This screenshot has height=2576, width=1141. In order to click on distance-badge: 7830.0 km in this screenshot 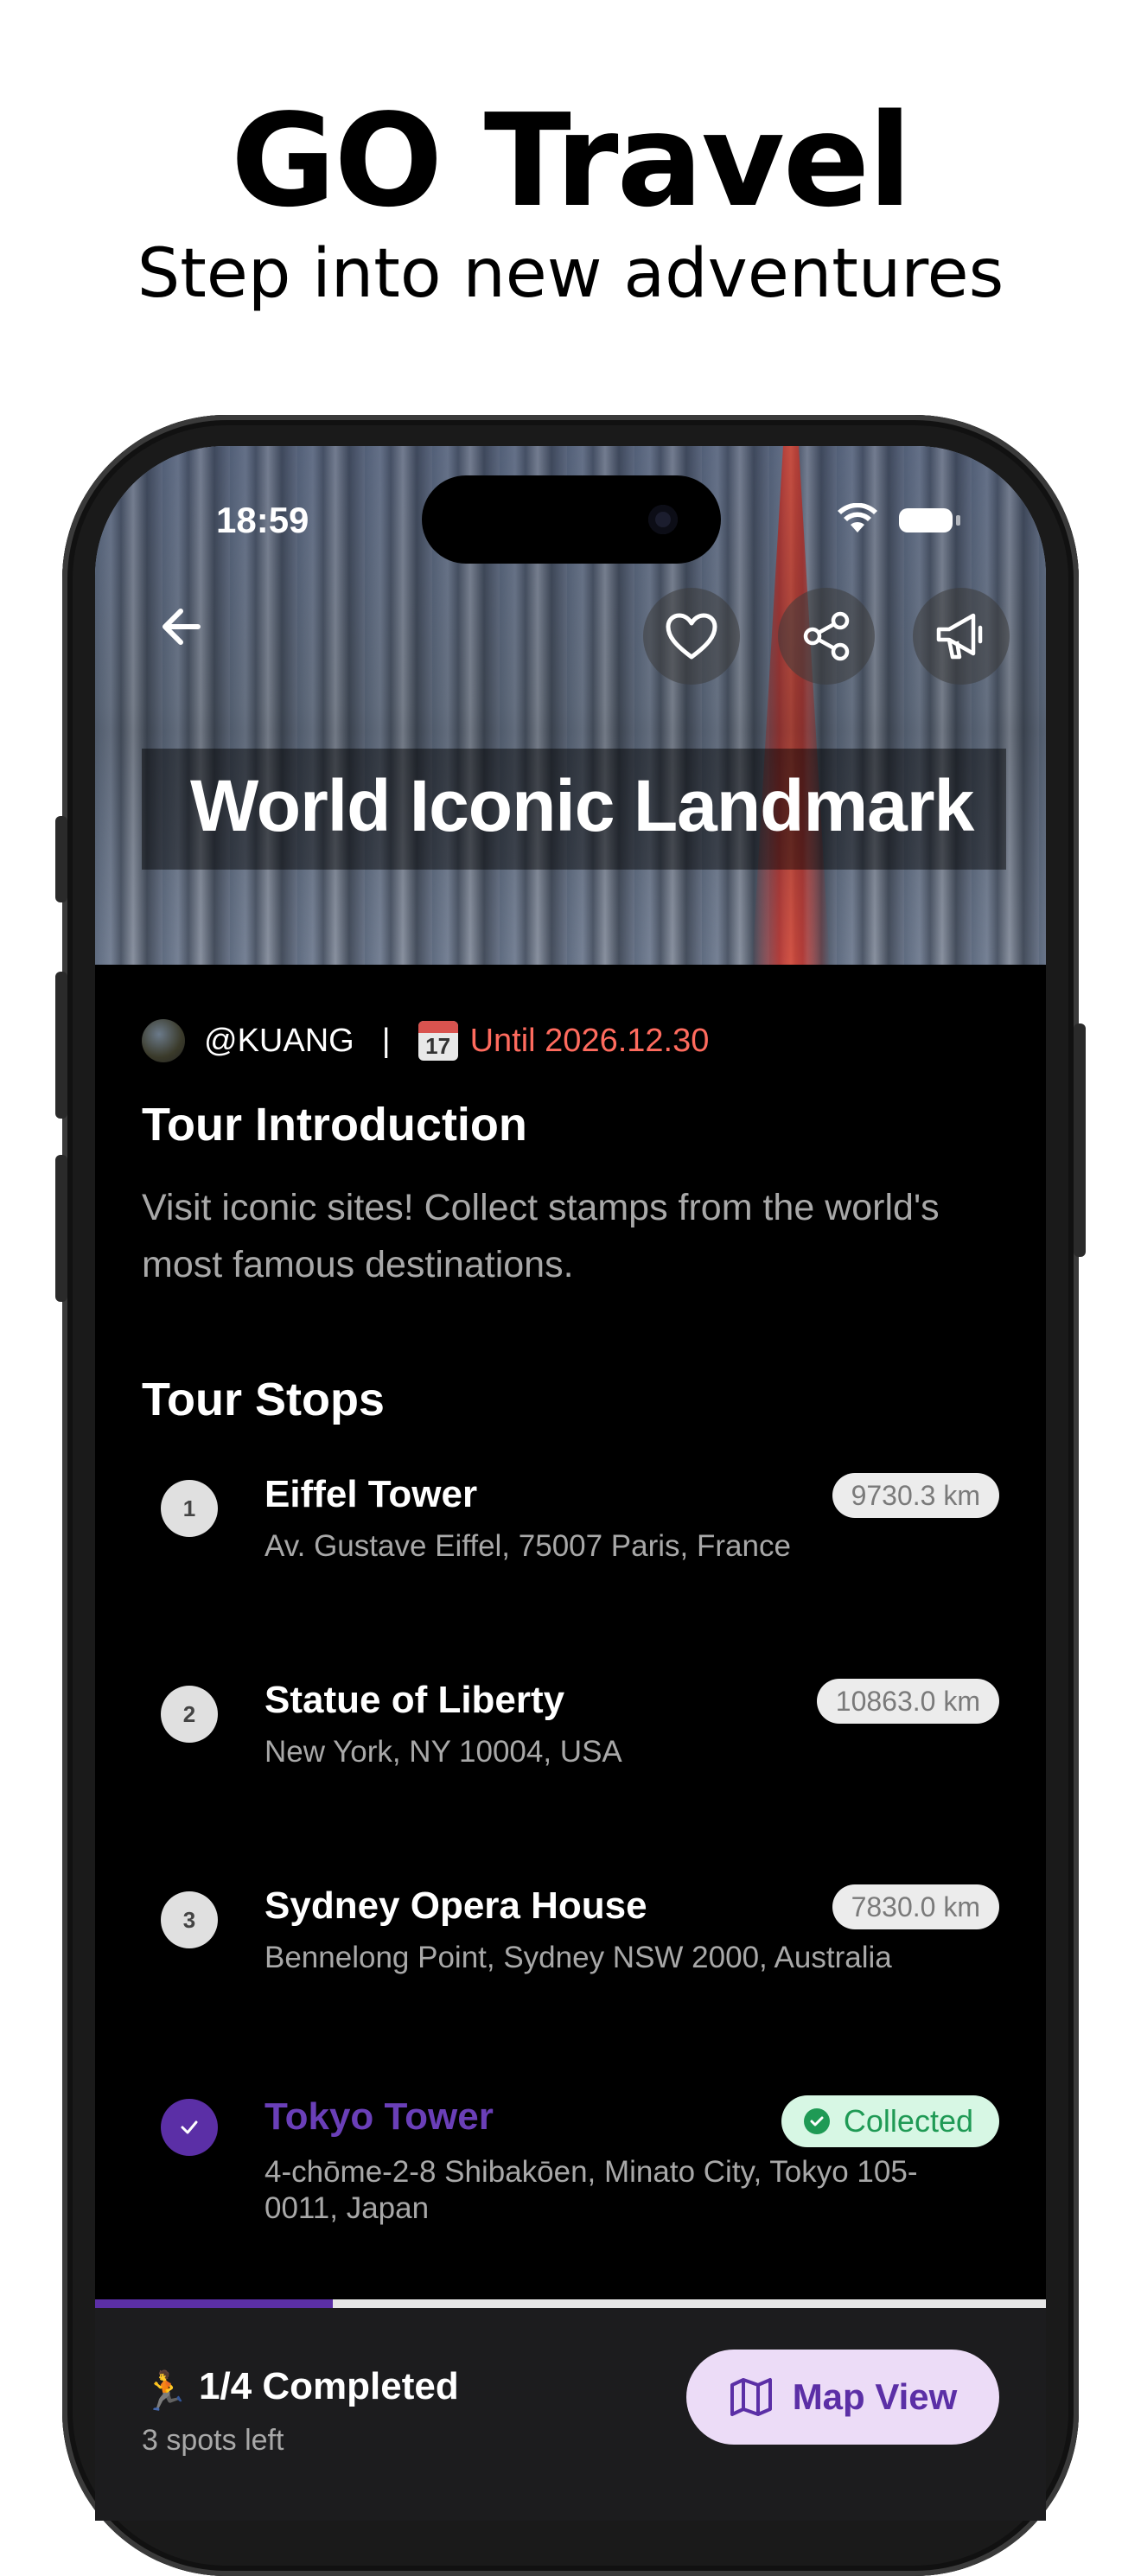, I will do `click(915, 1906)`.